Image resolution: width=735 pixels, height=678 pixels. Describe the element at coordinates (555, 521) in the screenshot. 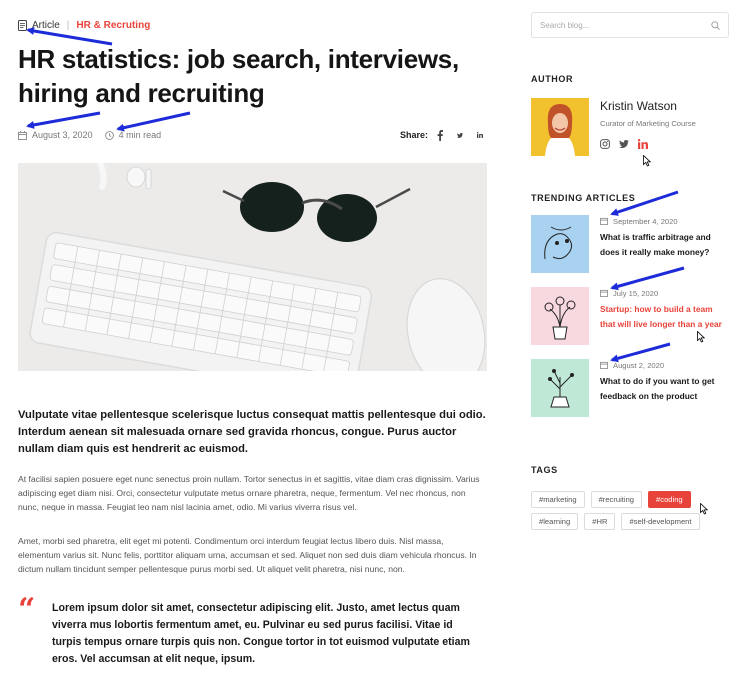

I see `tag-chip: #learning` at that location.